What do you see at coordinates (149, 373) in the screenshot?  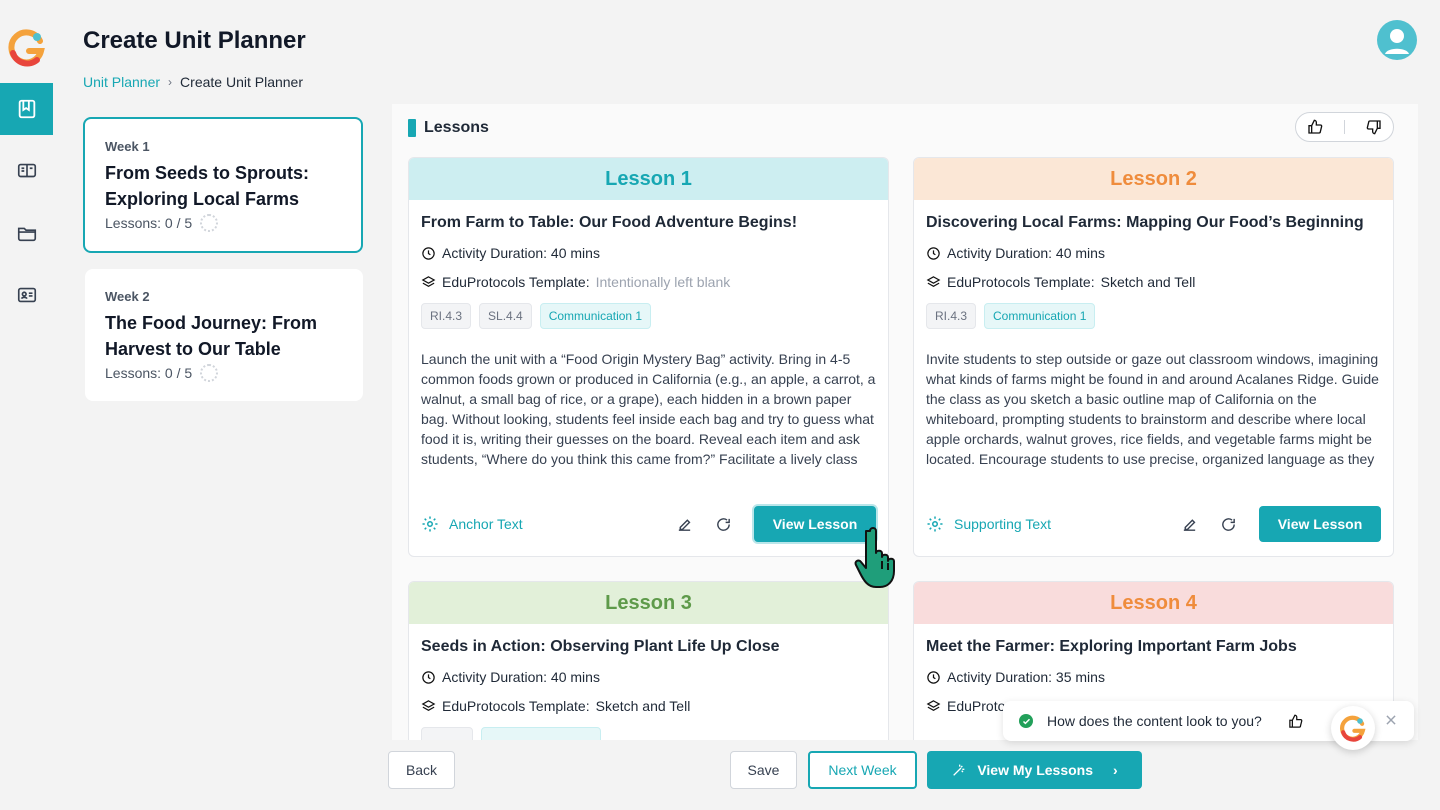 I see `week-lesson-count-text: Lessons: 0 / 5` at bounding box center [149, 373].